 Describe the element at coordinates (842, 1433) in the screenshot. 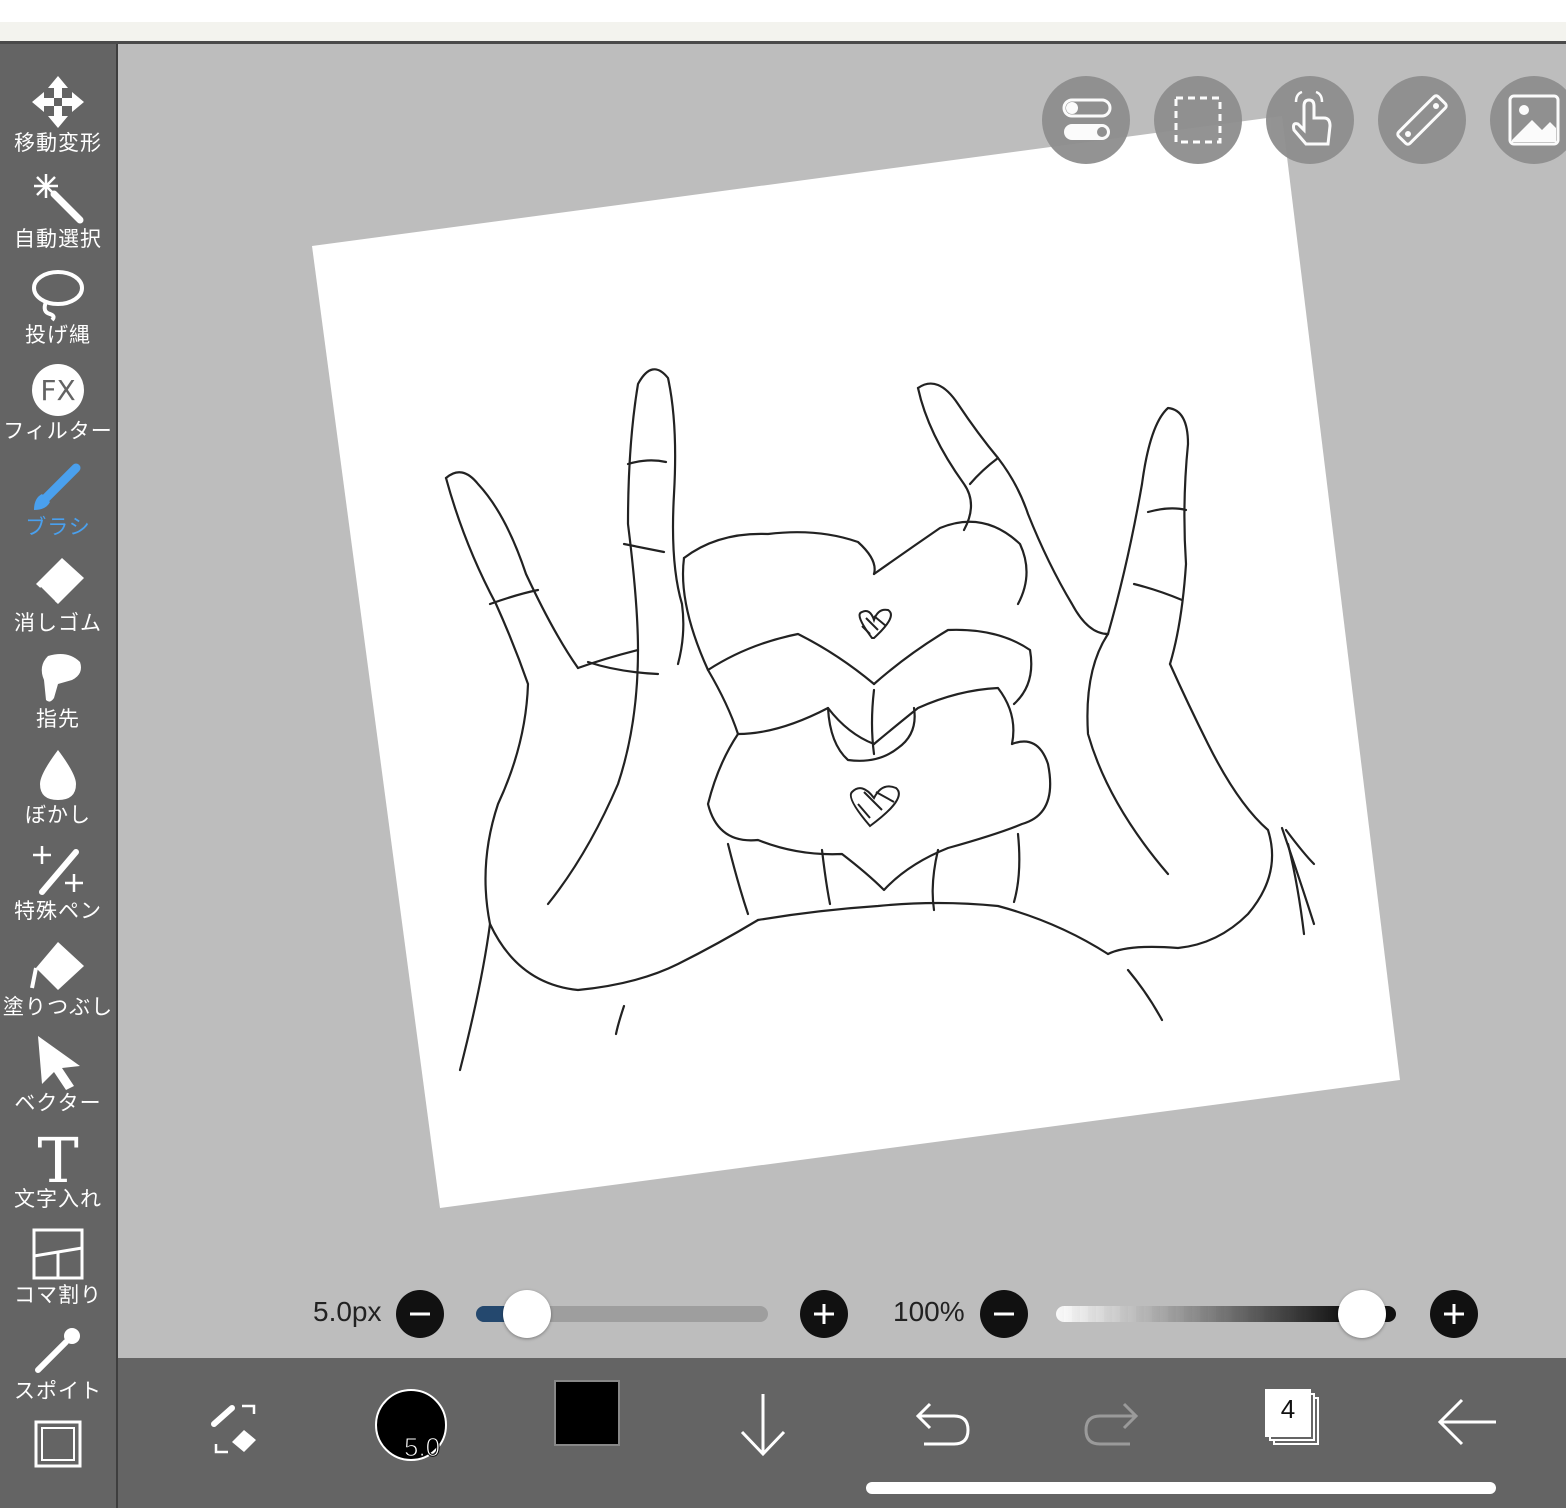

I see `bottom-toolbar: 5.0 4` at that location.